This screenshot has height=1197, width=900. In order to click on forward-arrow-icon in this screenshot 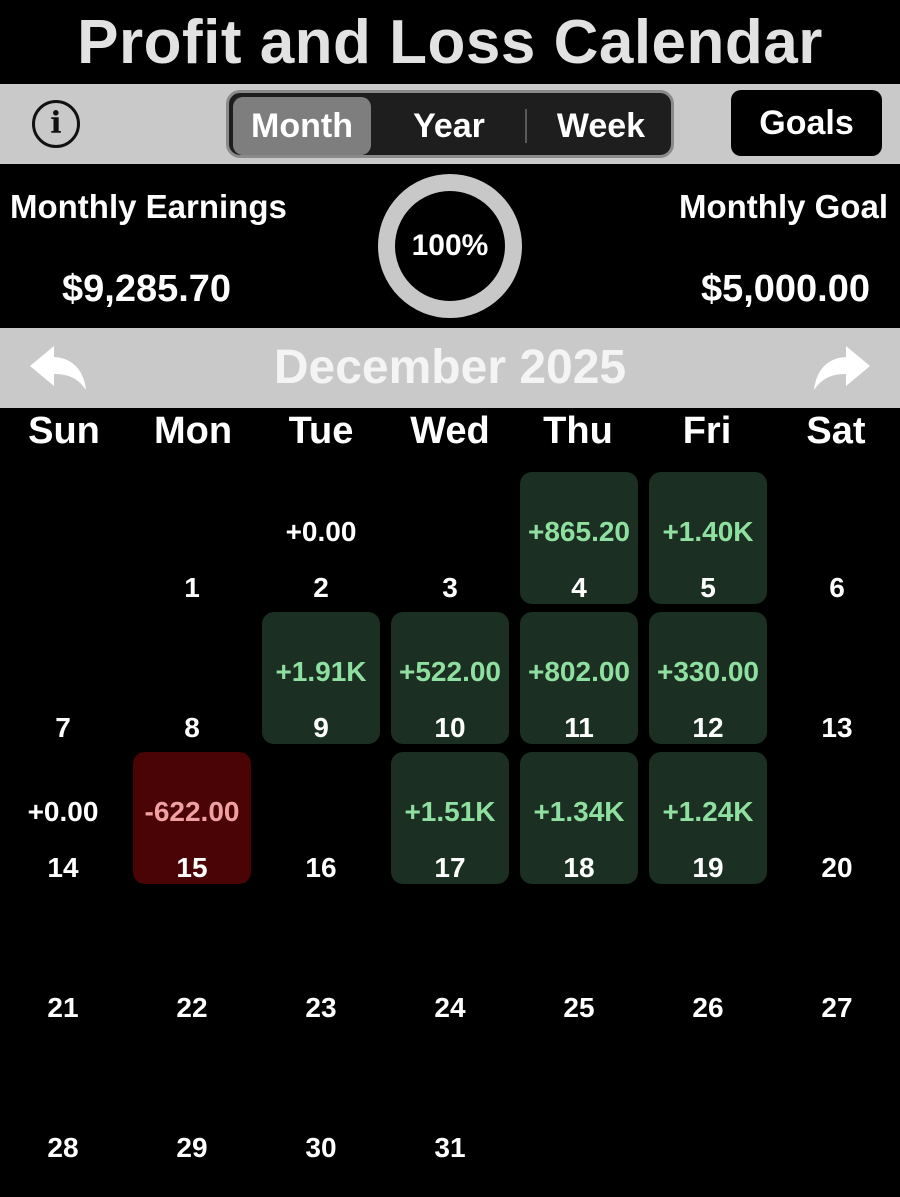, I will do `click(842, 368)`.